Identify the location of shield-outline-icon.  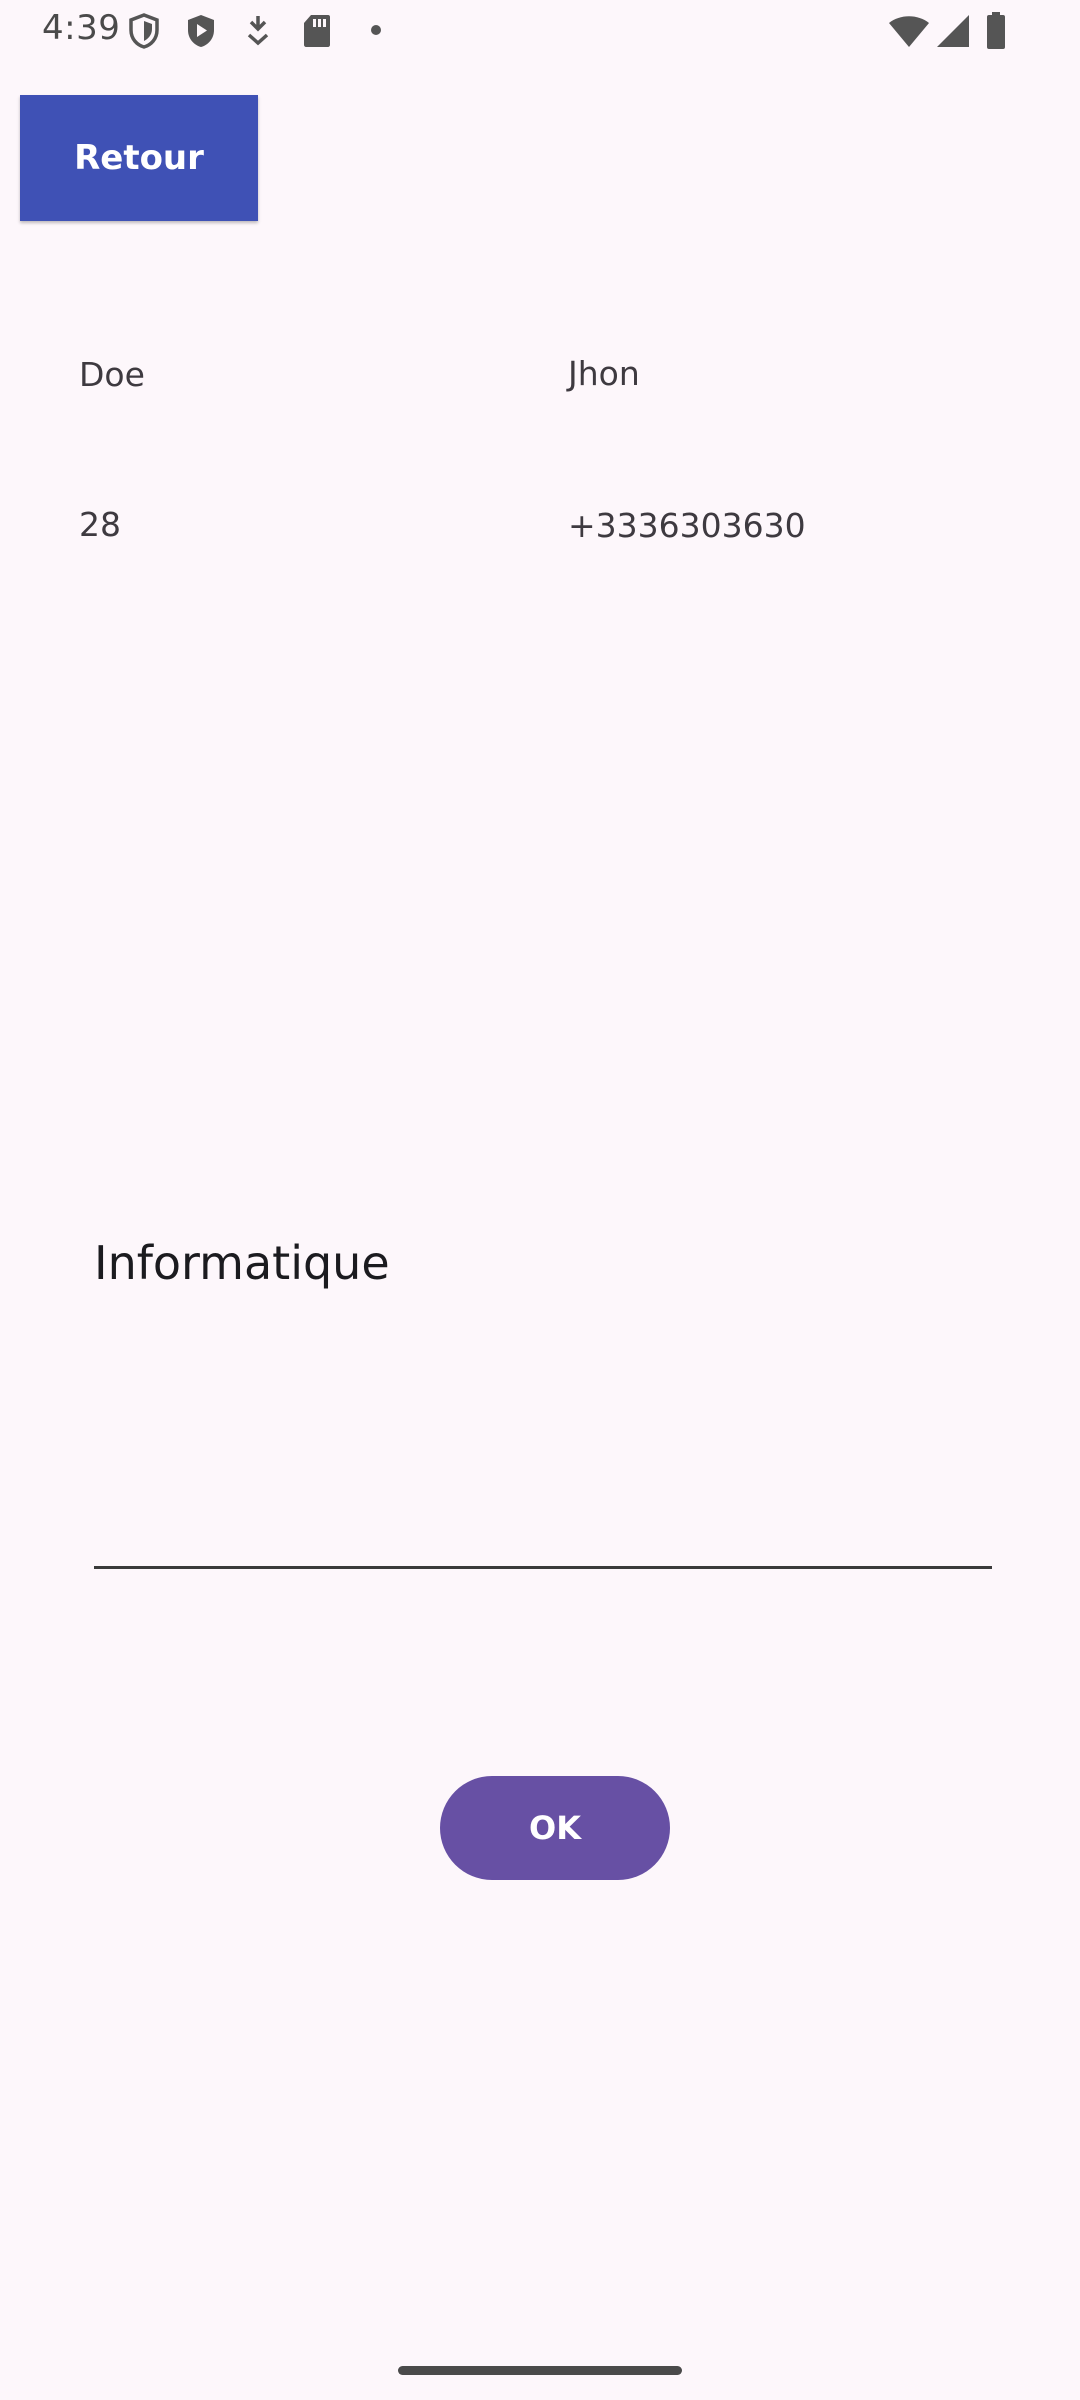
(144, 31).